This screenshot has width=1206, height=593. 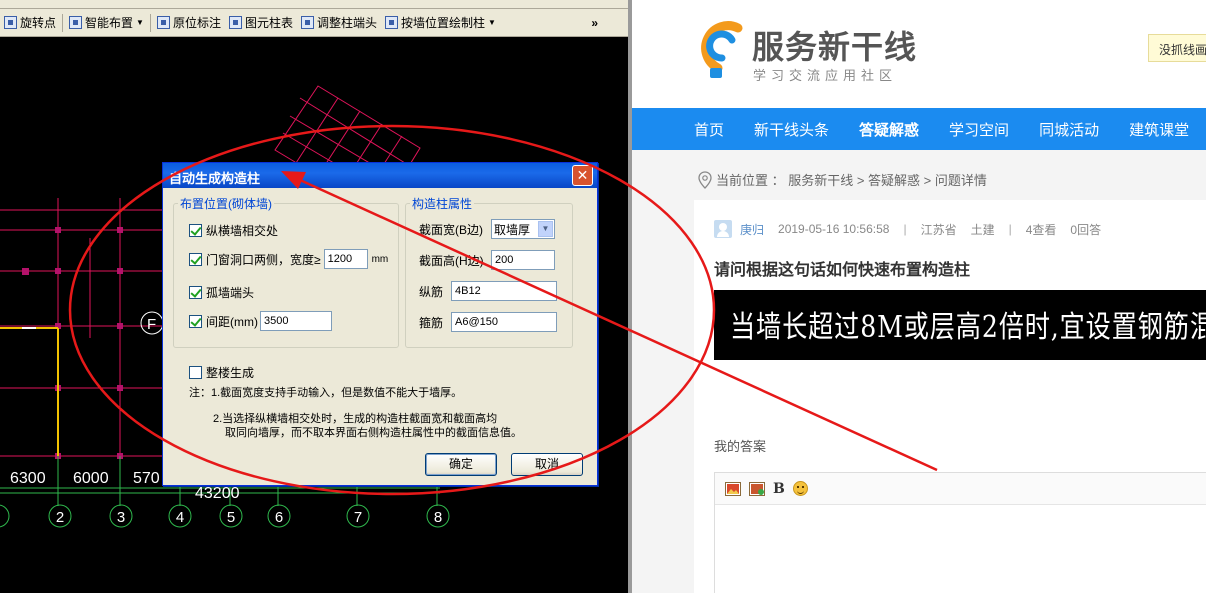 I want to click on whole-floor-option: 整楼生成, so click(x=221, y=372).